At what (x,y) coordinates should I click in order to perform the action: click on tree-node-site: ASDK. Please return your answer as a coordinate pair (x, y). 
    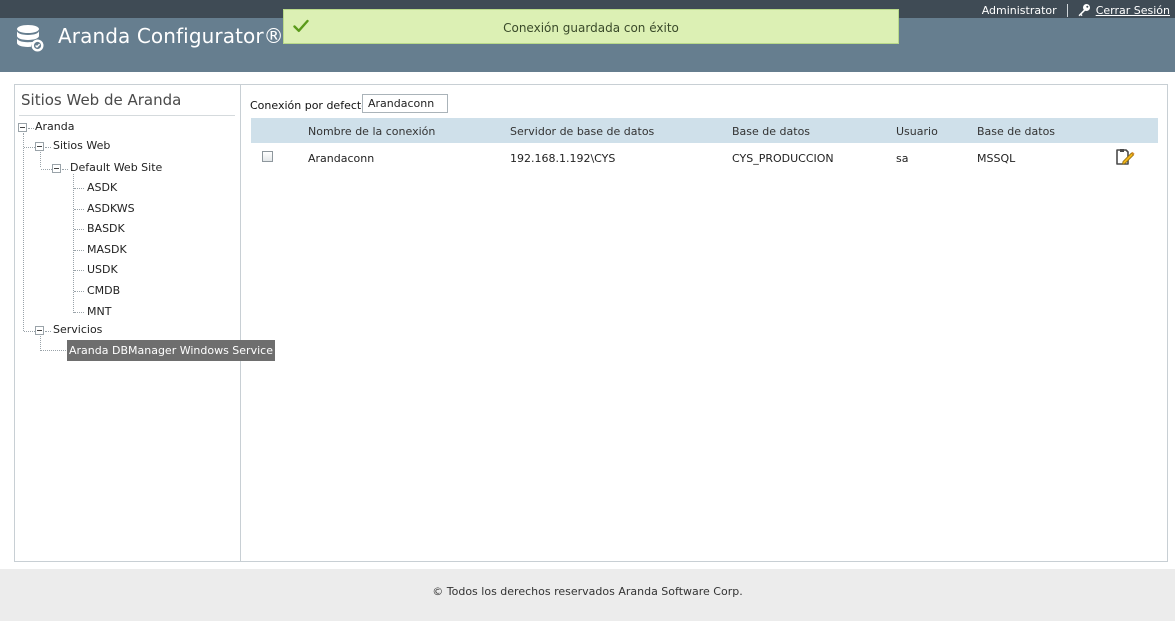
    Looking at the image, I should click on (102, 188).